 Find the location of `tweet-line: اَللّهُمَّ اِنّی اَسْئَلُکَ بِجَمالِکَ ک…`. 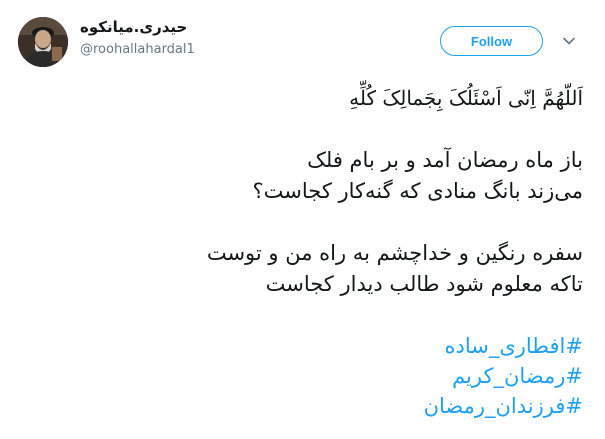

tweet-line: اَللّهُمَّ اِنّی اَسْئَلُکَ بِجَمالِکَ ک… is located at coordinates (466, 98).